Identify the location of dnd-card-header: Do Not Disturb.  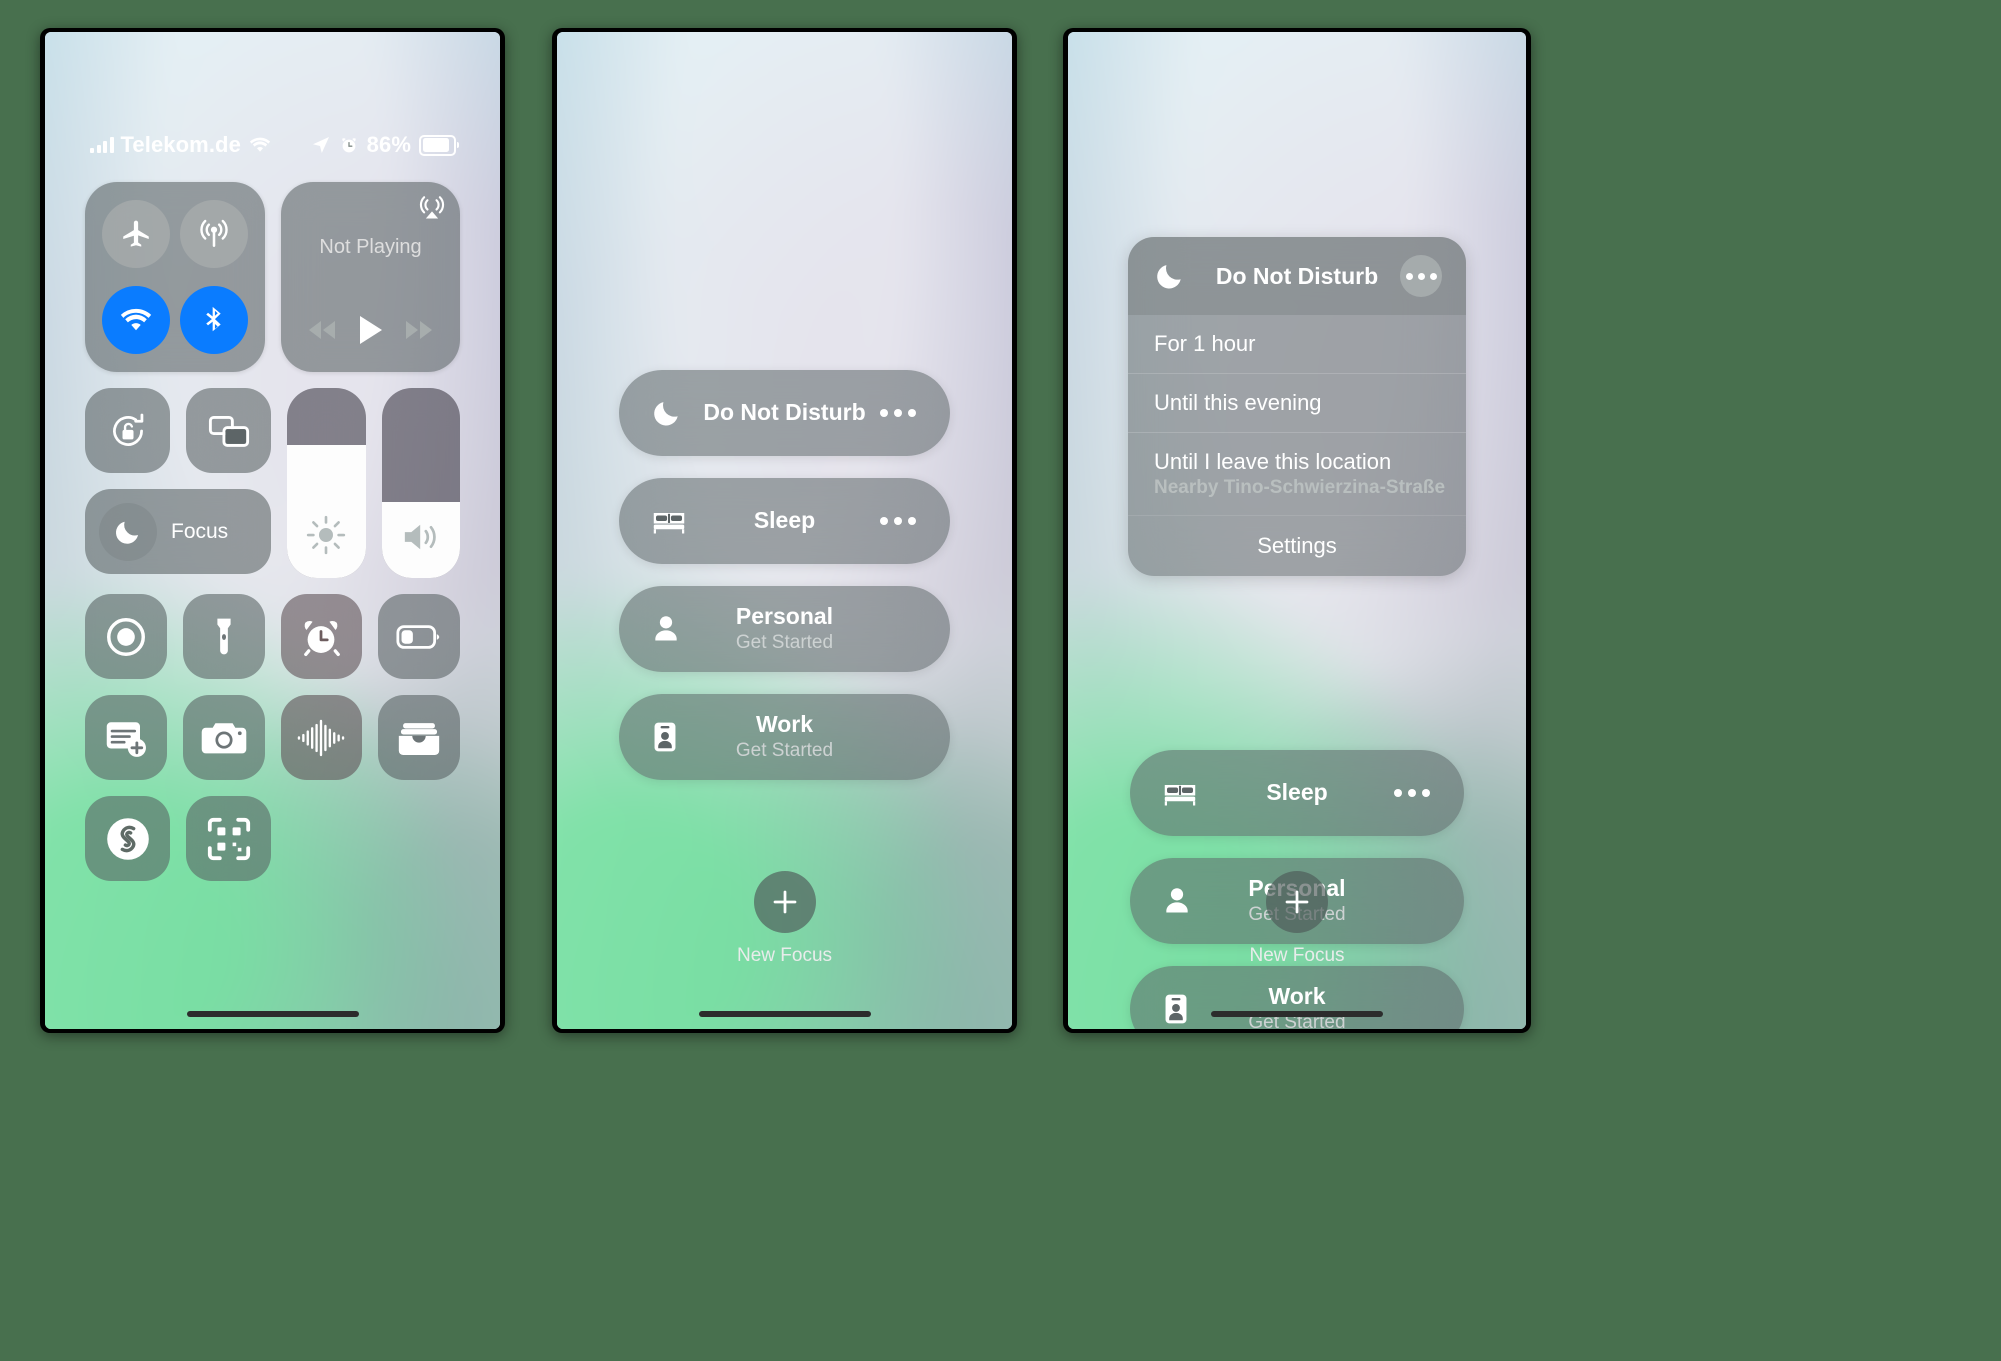
(1297, 276).